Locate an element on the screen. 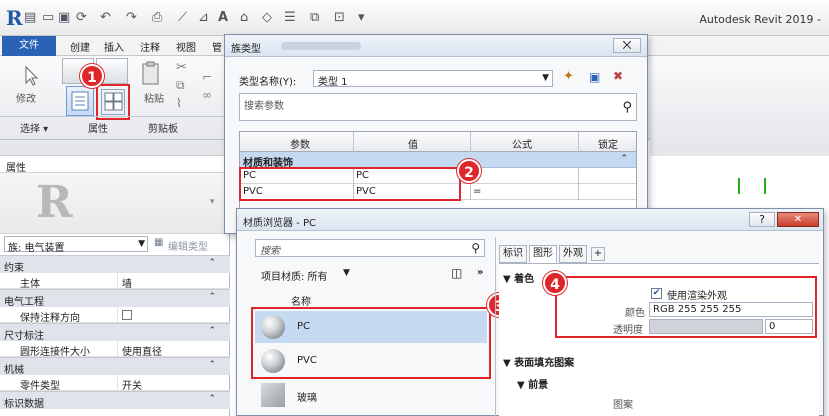 The height and width of the screenshot is (416, 829). group-row-materials: 材质和装饰 ⌃ is located at coordinates (438, 160).